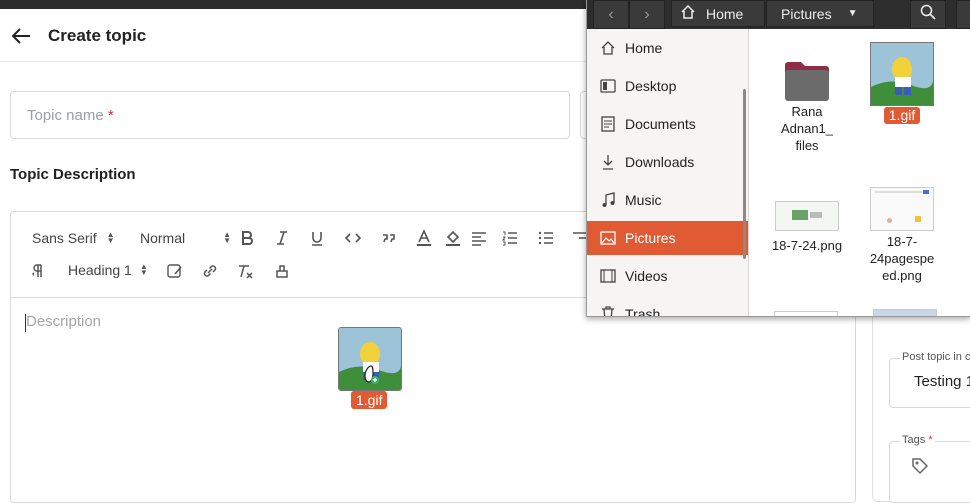  Describe the element at coordinates (644, 48) in the screenshot. I see `place-label: Home` at that location.